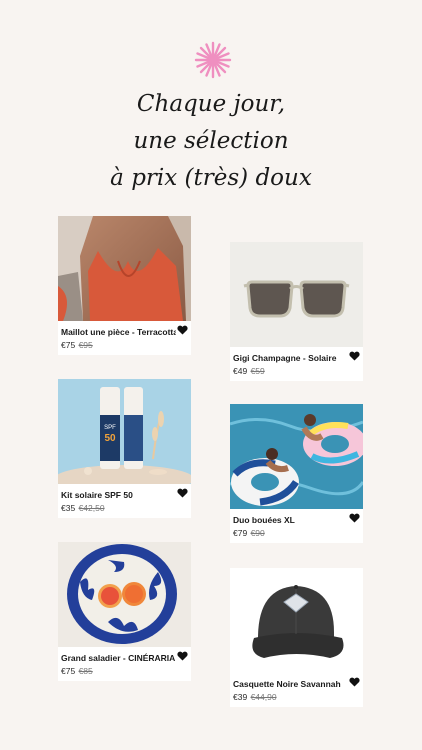 This screenshot has height=750, width=422. I want to click on product-info: Maillot une pièce - Terracotta €75 €95, so click(124, 338).